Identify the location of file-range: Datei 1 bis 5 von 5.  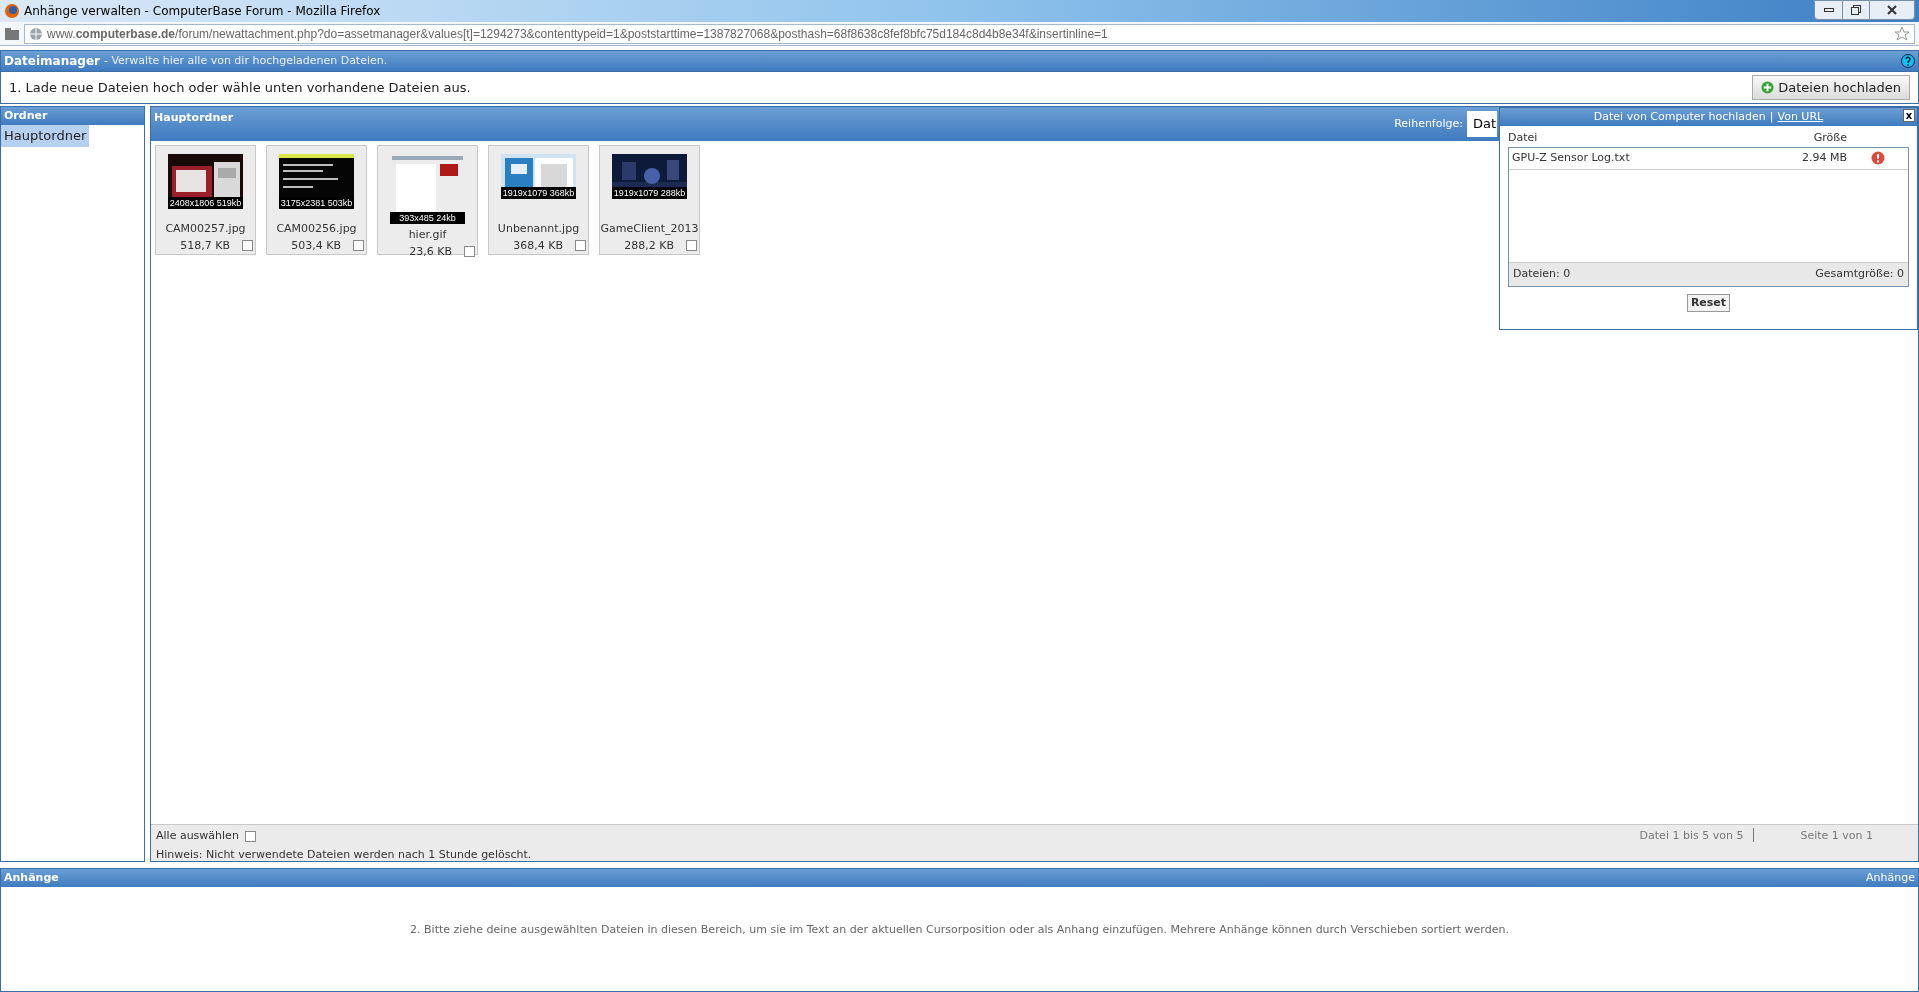
(1697, 835).